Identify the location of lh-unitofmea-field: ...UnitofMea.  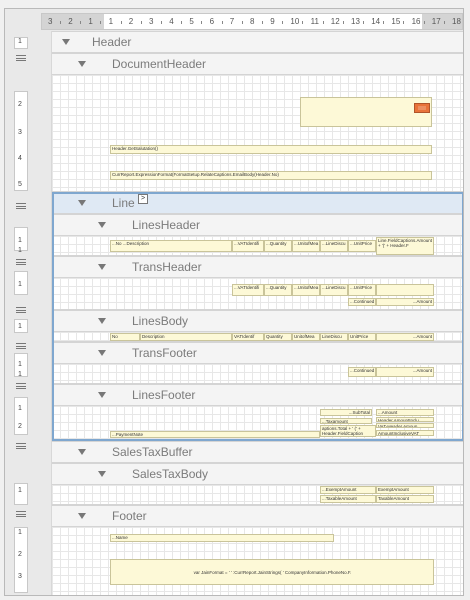
(306, 246).